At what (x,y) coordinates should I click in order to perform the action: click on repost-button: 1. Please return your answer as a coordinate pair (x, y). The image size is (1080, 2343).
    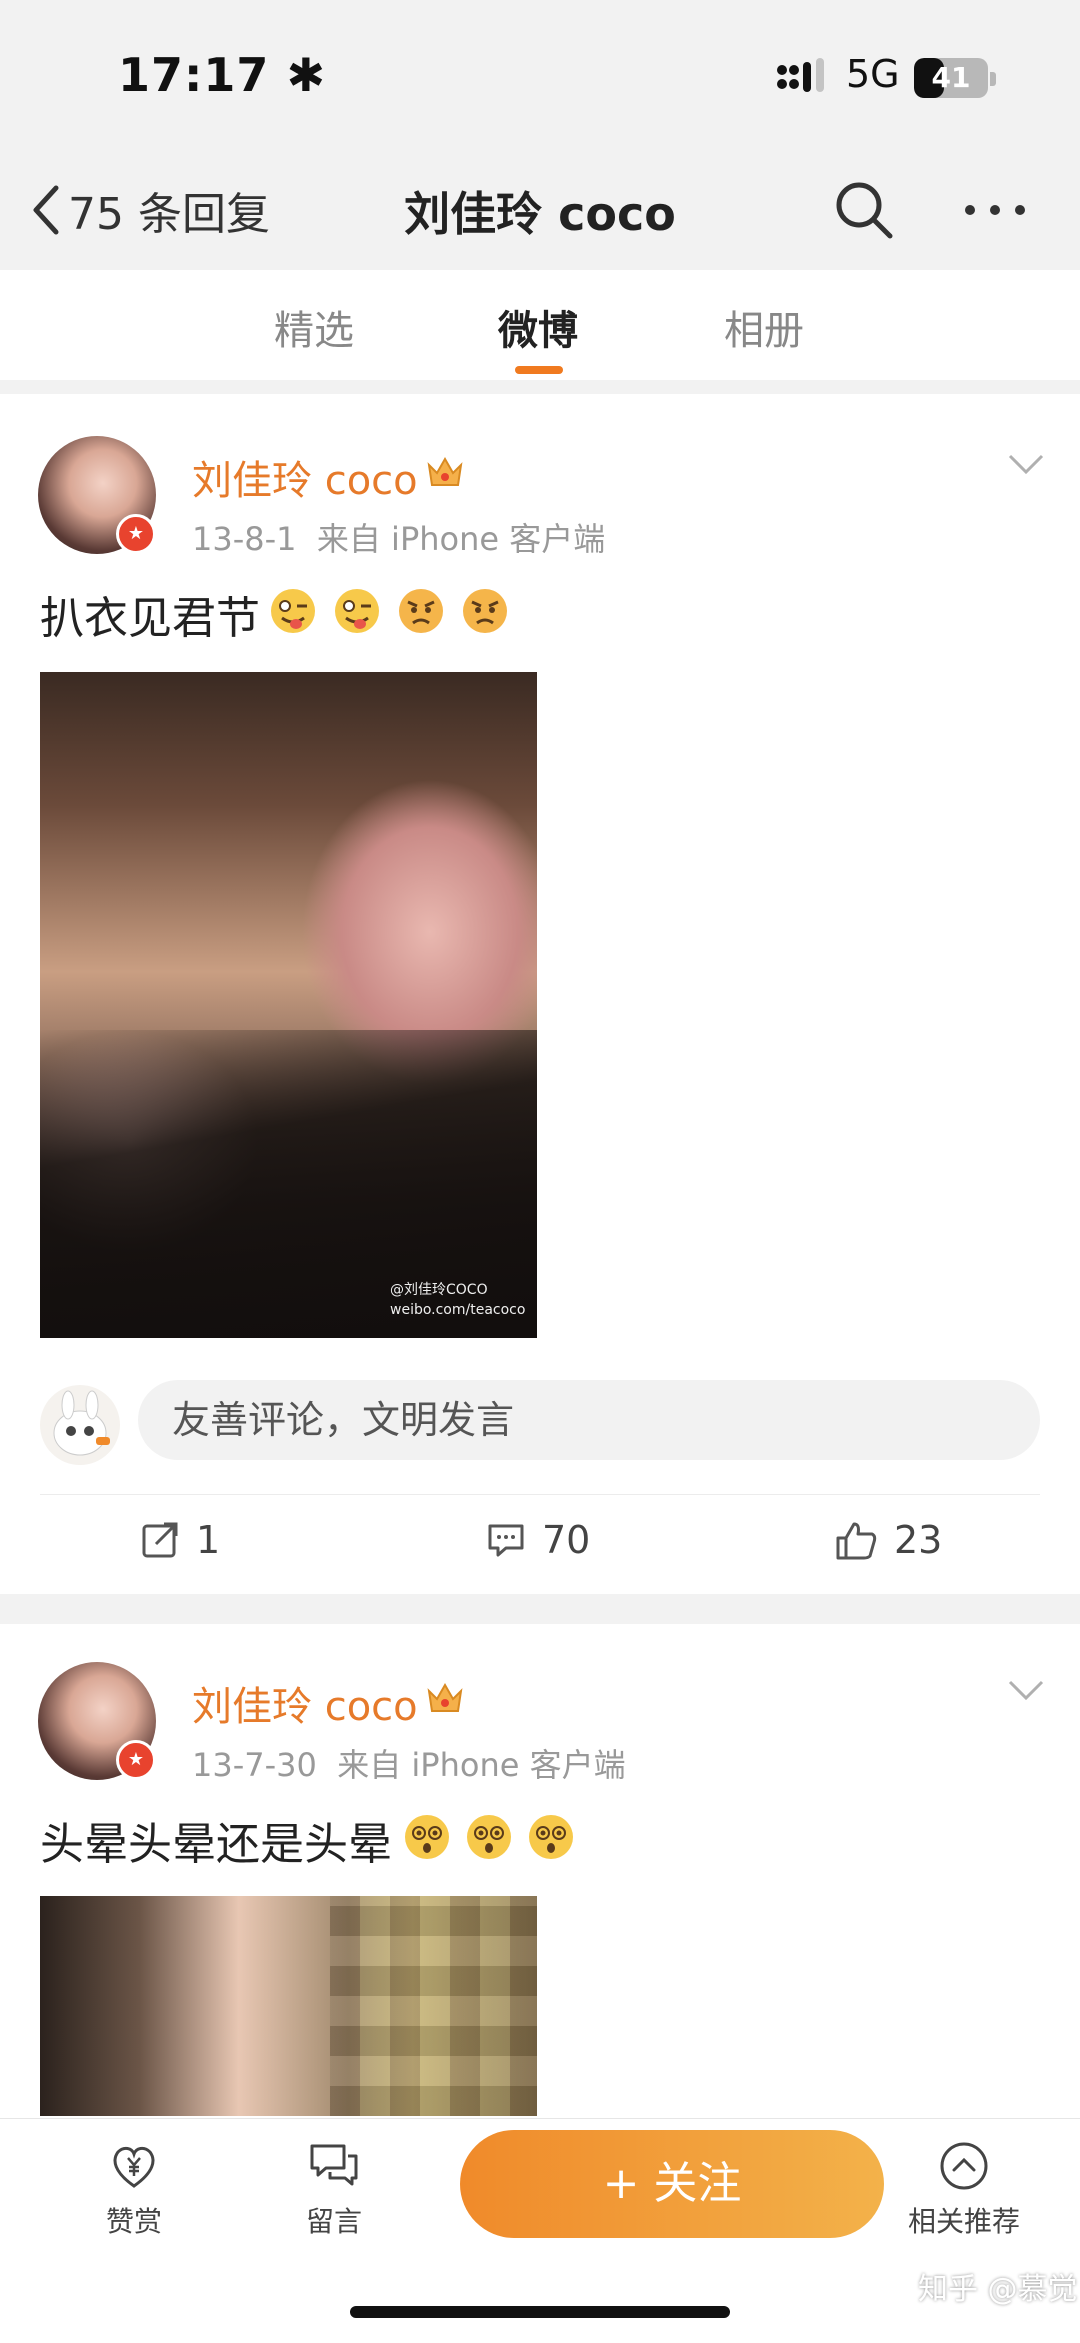
    Looking at the image, I should click on (180, 1540).